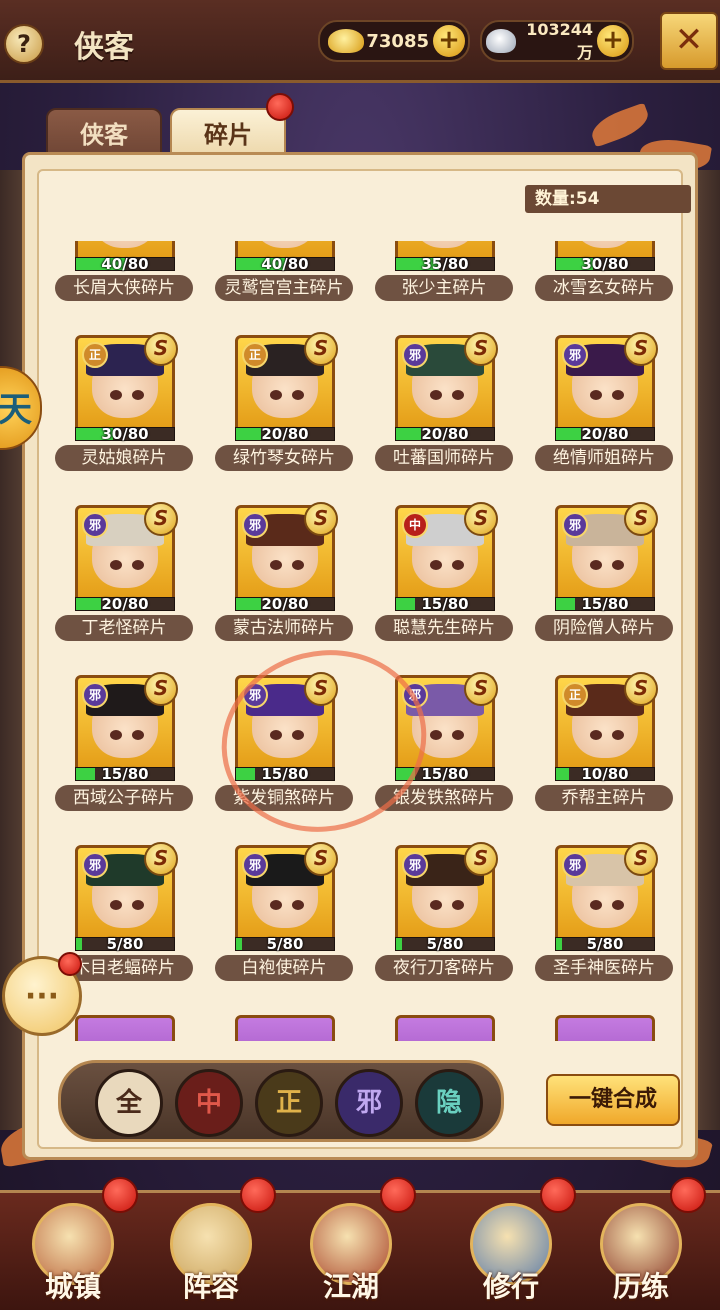 The width and height of the screenshot is (720, 1310). I want to click on face-icon, so click(125, 244).